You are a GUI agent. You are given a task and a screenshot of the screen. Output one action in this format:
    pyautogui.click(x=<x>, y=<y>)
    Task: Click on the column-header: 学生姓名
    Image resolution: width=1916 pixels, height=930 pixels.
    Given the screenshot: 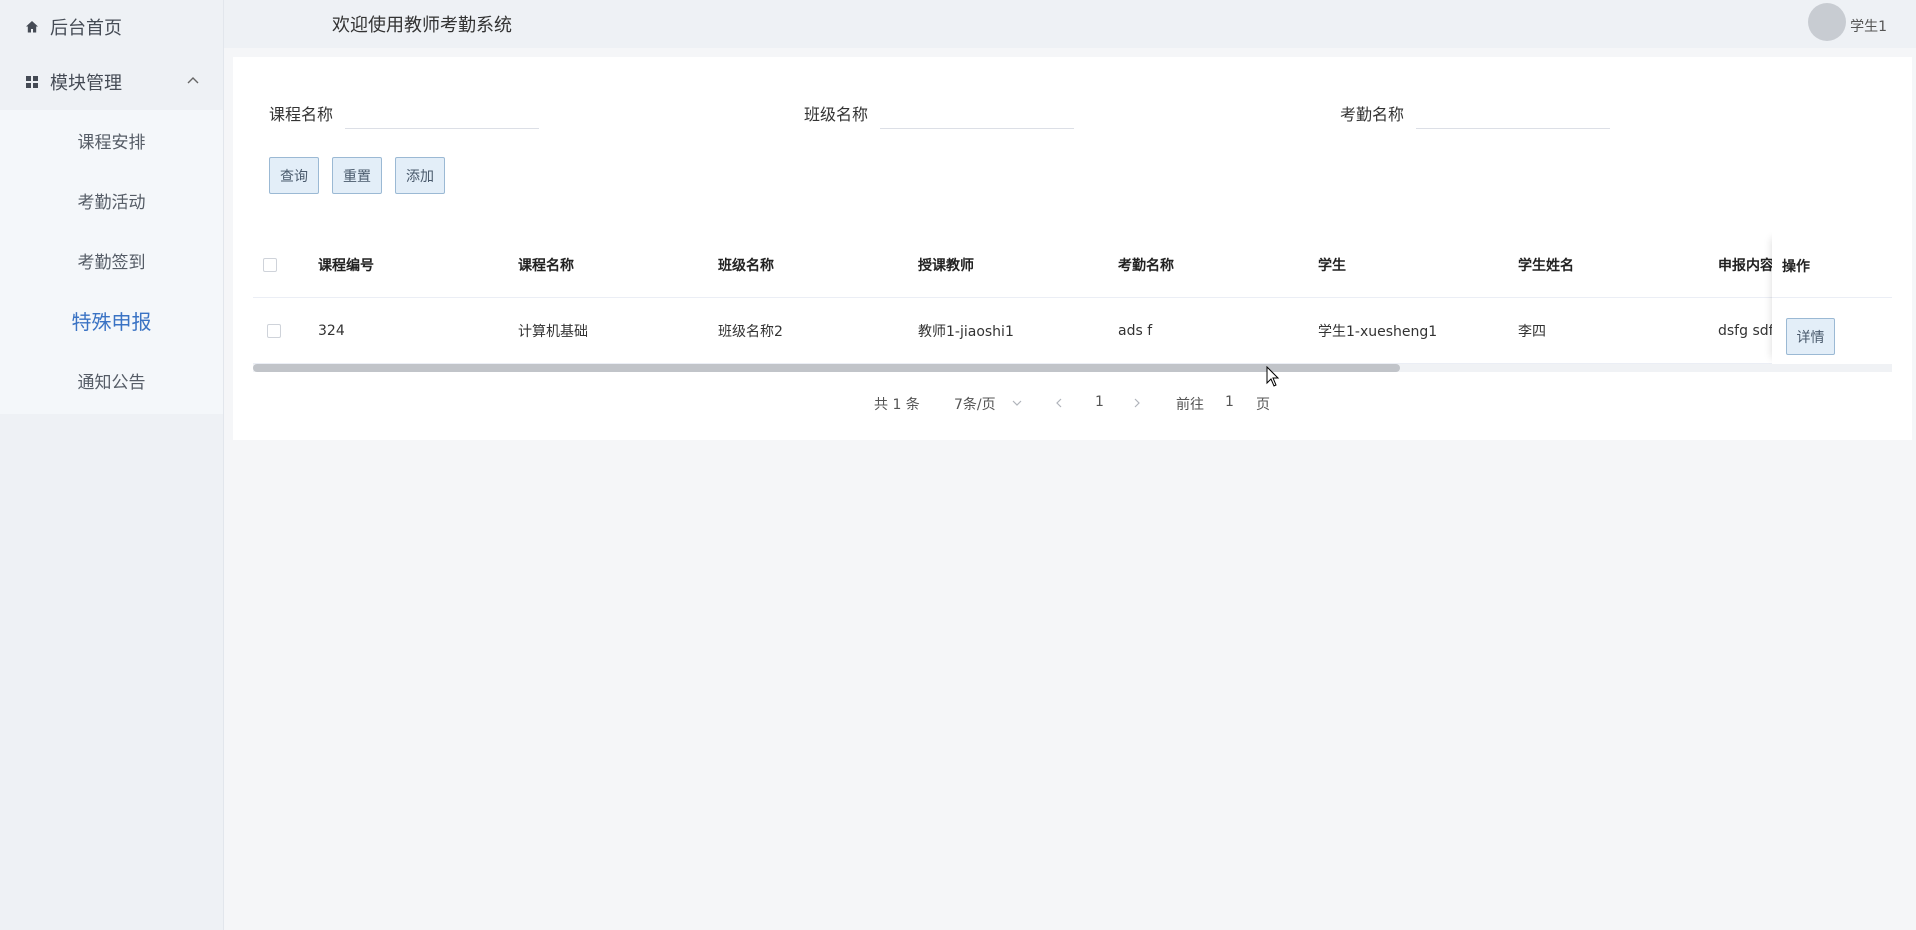 What is the action you would take?
    pyautogui.click(x=1613, y=265)
    